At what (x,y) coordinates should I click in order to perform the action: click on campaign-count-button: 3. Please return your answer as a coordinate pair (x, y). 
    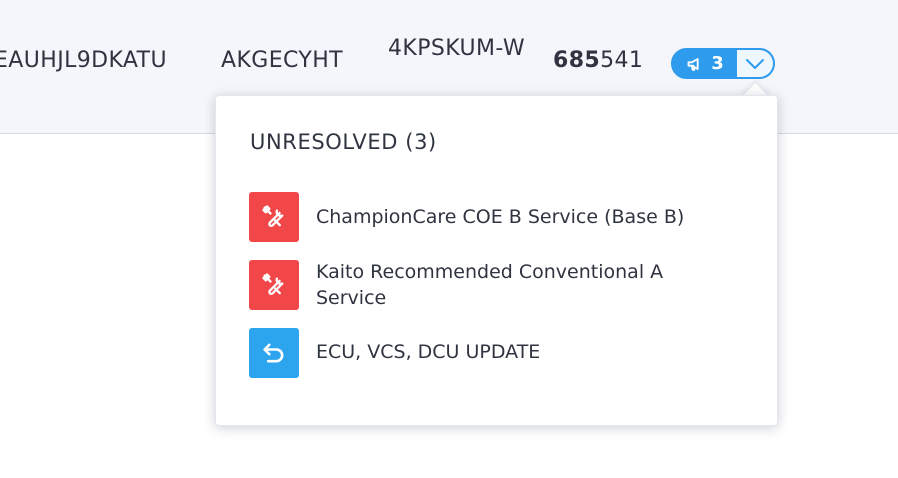
    Looking at the image, I should click on (704, 63).